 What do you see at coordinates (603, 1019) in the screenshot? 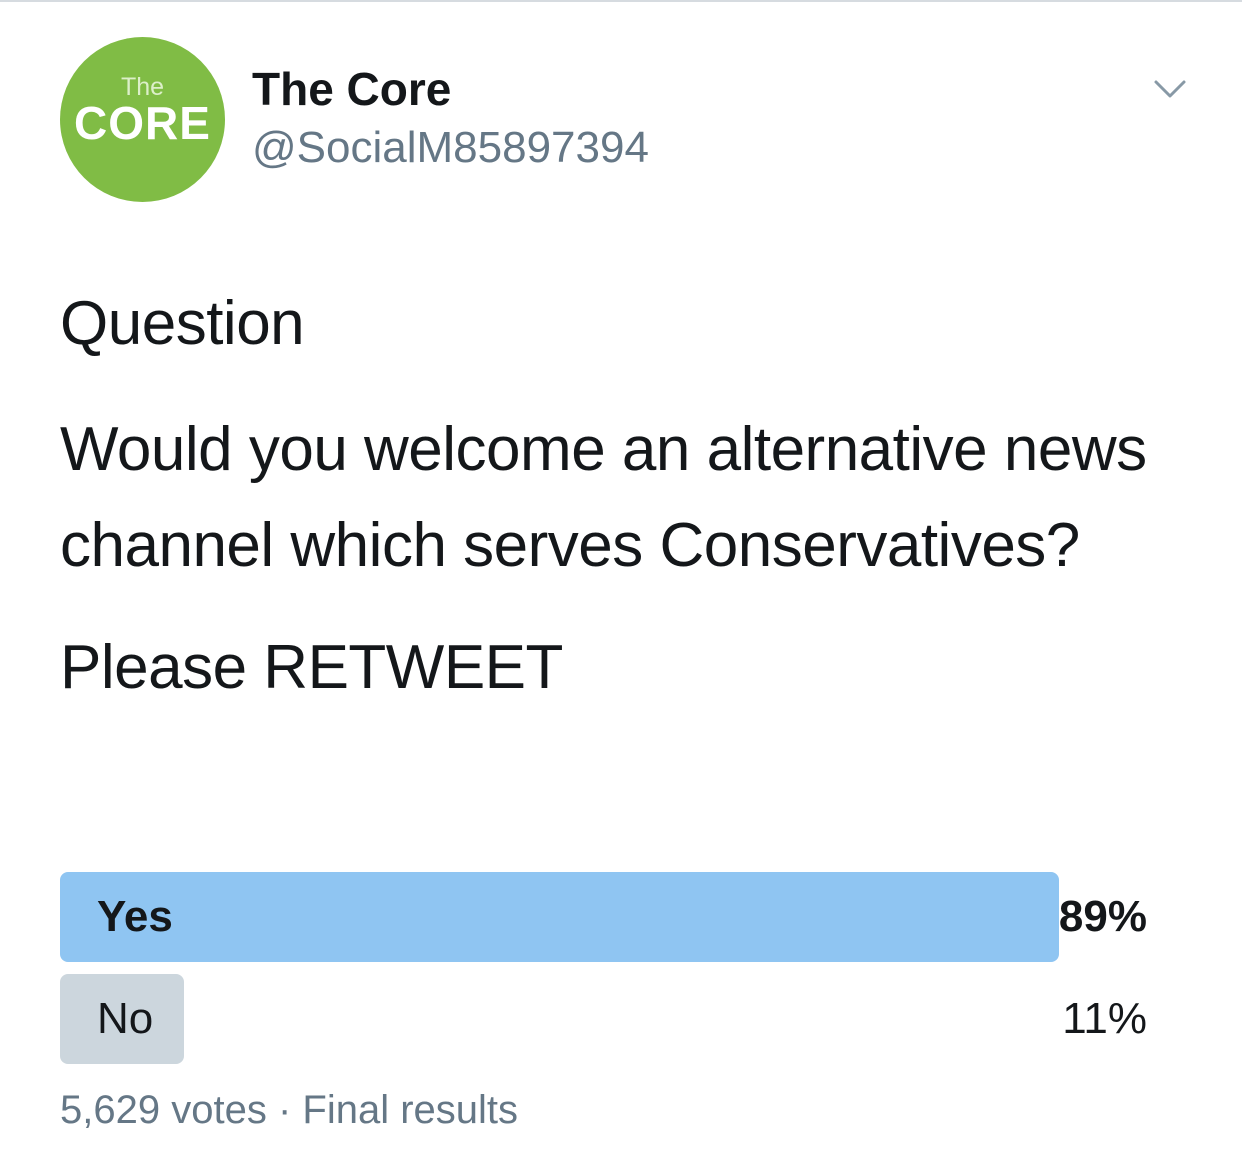
I see `poll-option-no: No 11%` at bounding box center [603, 1019].